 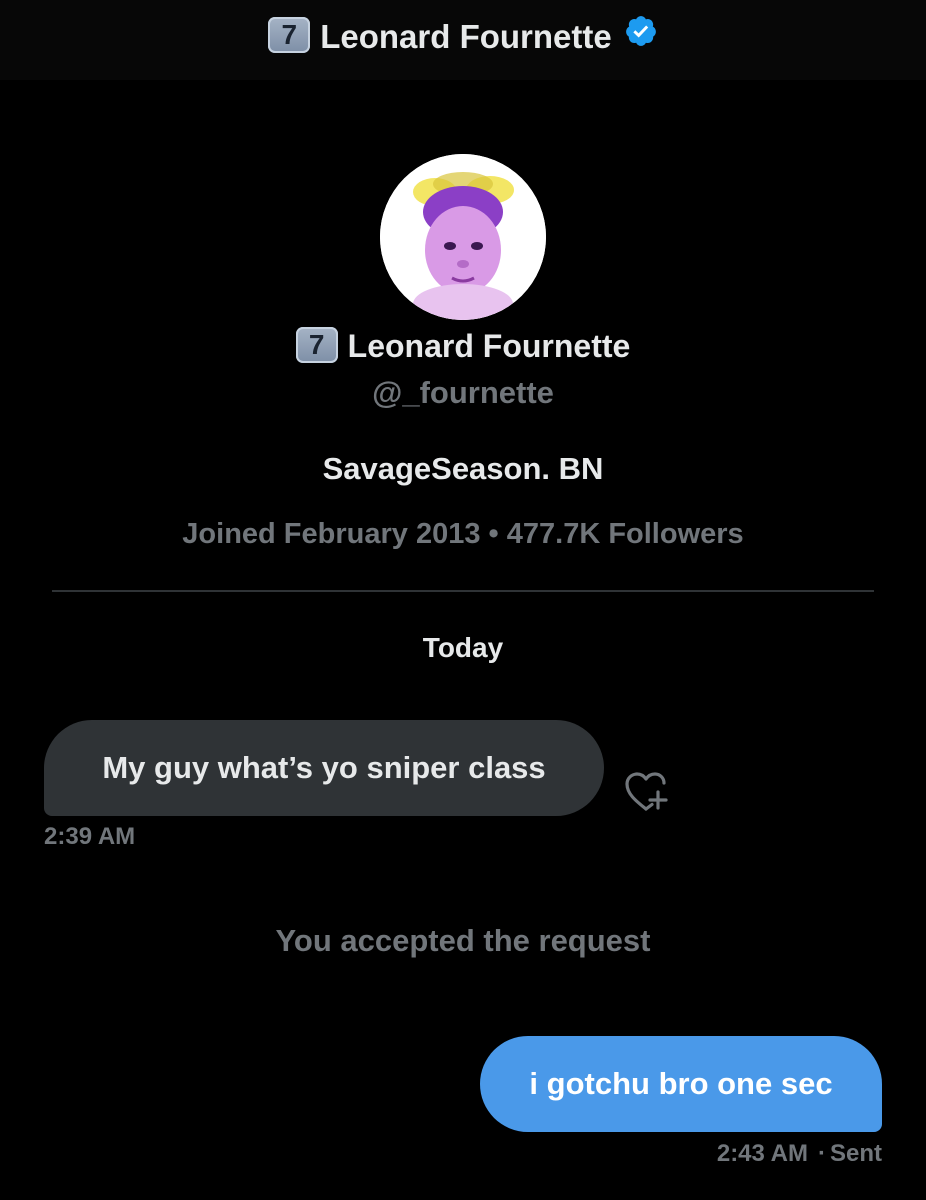 I want to click on profile-bio: SavageSeason. BN, so click(x=463, y=468).